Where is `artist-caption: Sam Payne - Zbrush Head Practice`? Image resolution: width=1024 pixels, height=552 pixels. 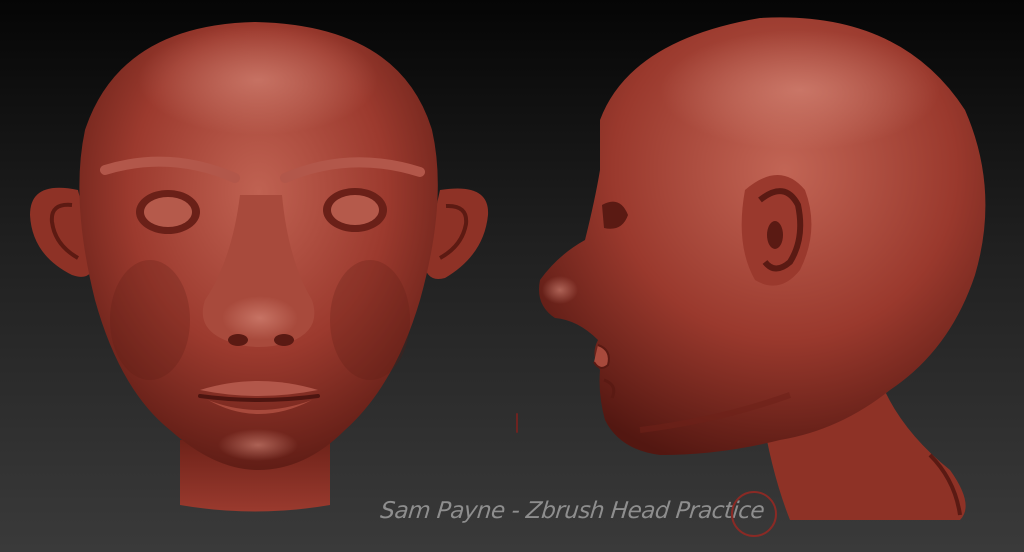 artist-caption: Sam Payne - Zbrush Head Practice is located at coordinates (572, 511).